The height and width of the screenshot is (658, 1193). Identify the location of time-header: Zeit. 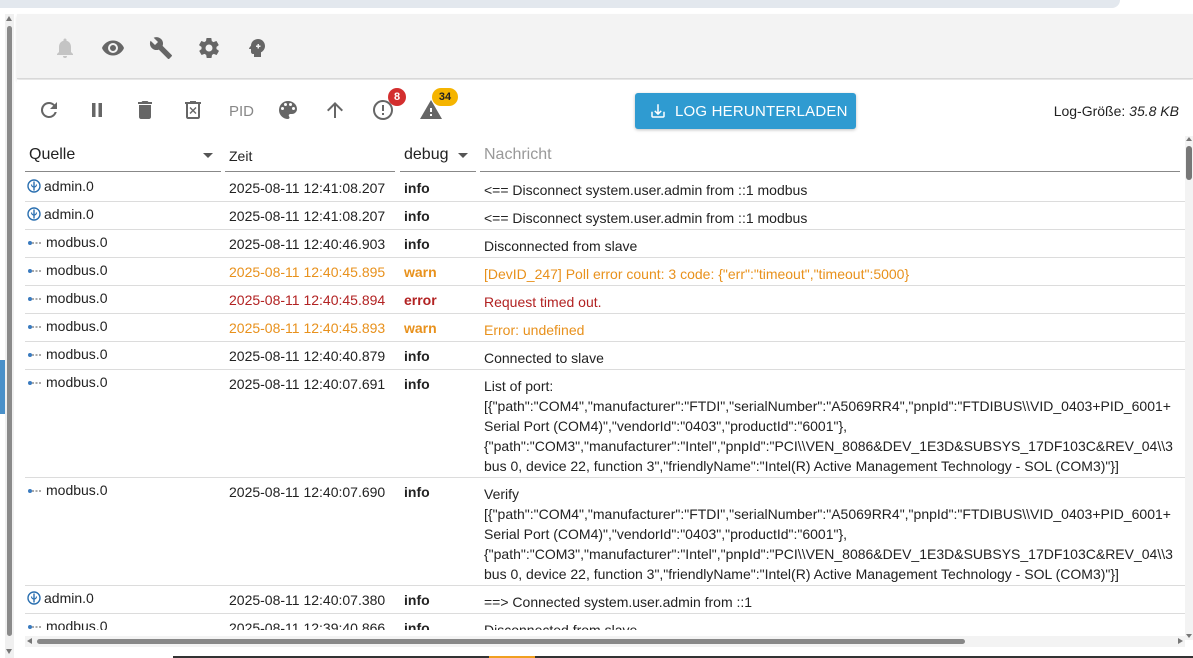
(310, 156).